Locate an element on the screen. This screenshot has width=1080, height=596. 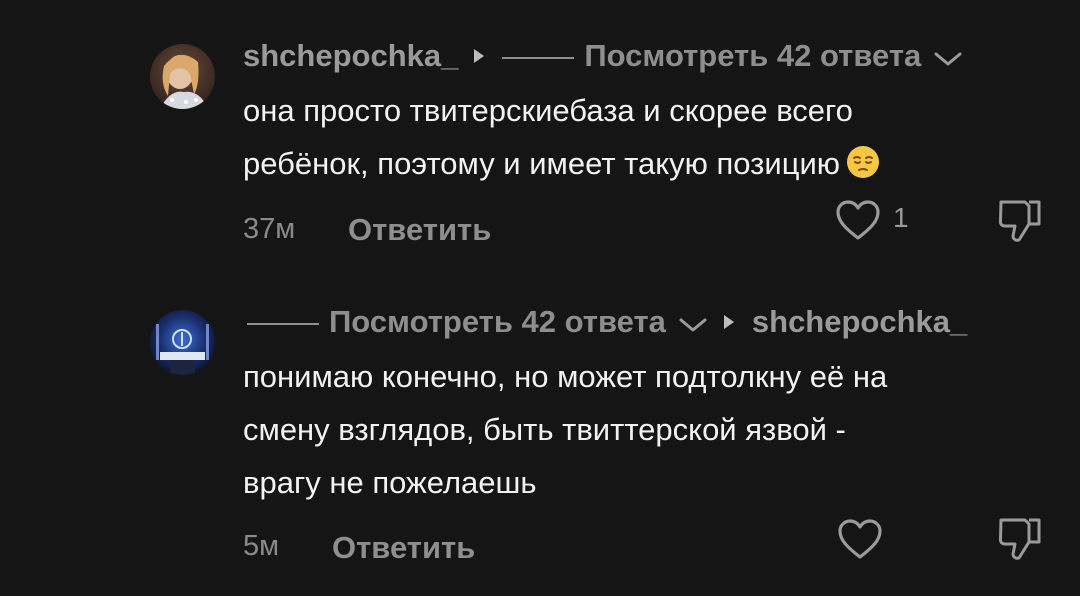
comment-text-line: ребёнок, поэтому и имеет такую позицию is located at coordinates (643, 163).